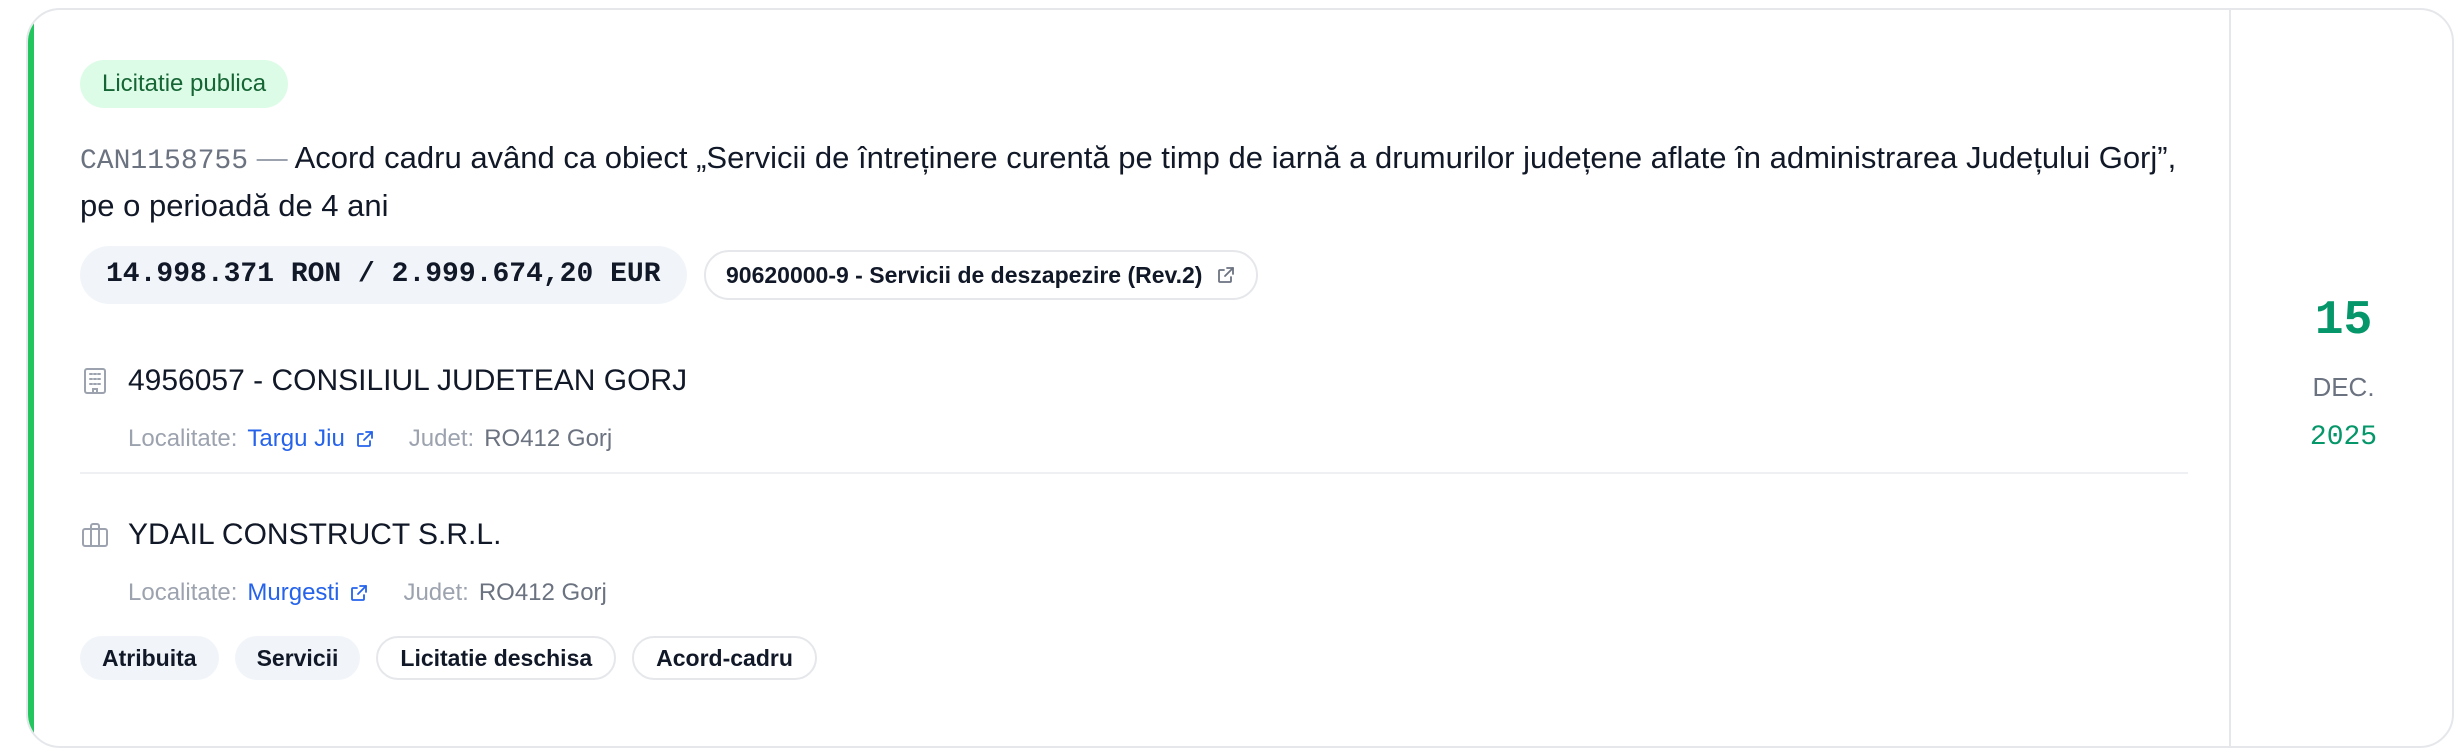  I want to click on section-divider, so click(1134, 473).